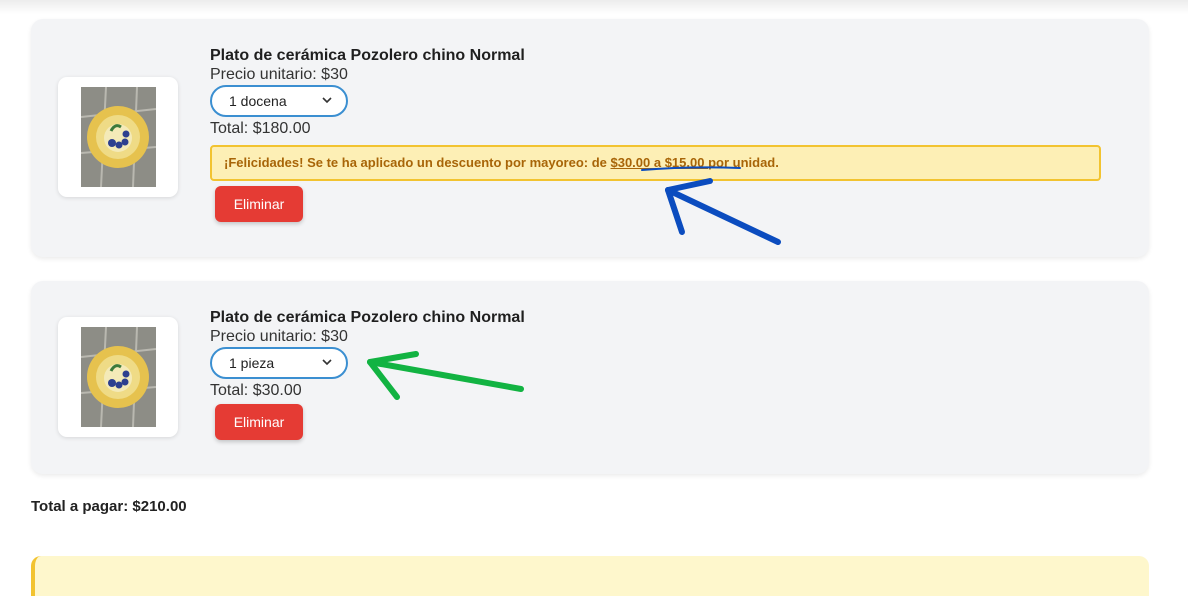 This screenshot has width=1188, height=596. I want to click on discount-range: $30.00 a $15.00, so click(659, 162).